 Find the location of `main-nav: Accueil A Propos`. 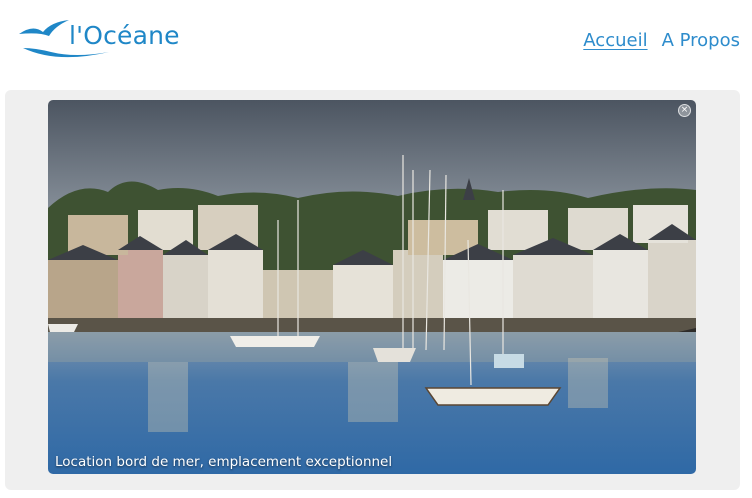

main-nav: Accueil A Propos is located at coordinates (661, 40).